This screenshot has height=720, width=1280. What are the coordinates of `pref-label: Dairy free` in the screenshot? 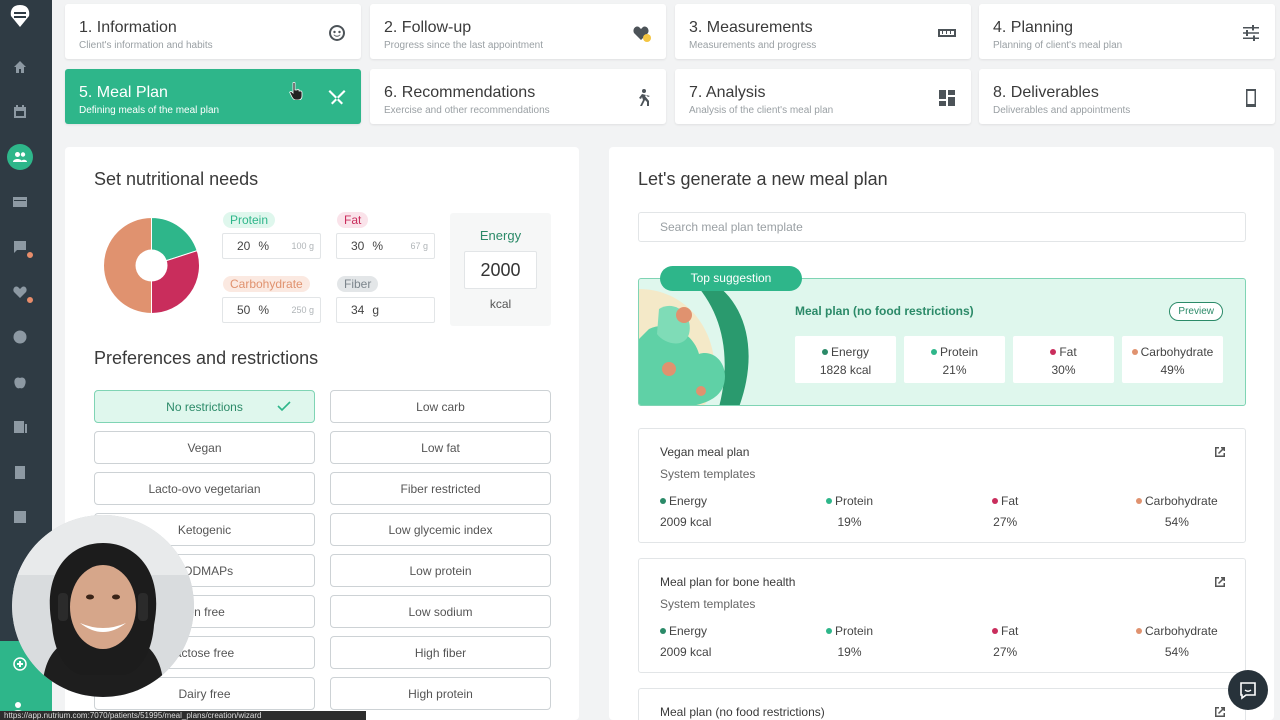 It's located at (204, 693).